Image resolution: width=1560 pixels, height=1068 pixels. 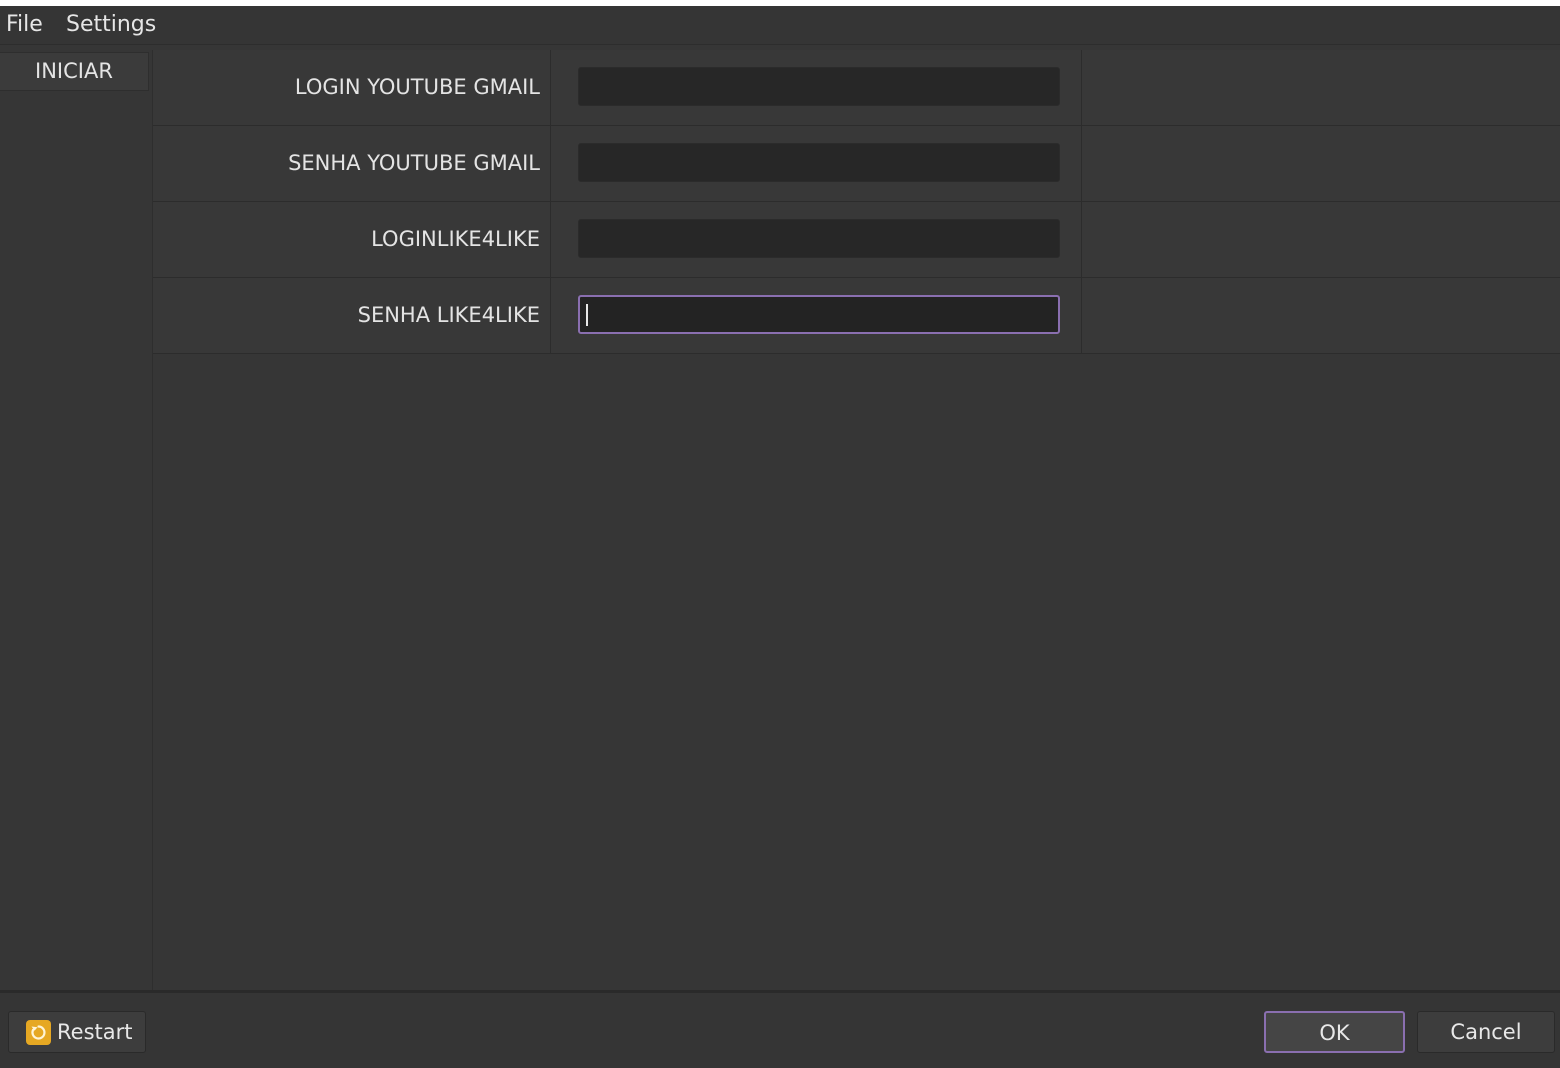 I want to click on text-caret, so click(x=587, y=315).